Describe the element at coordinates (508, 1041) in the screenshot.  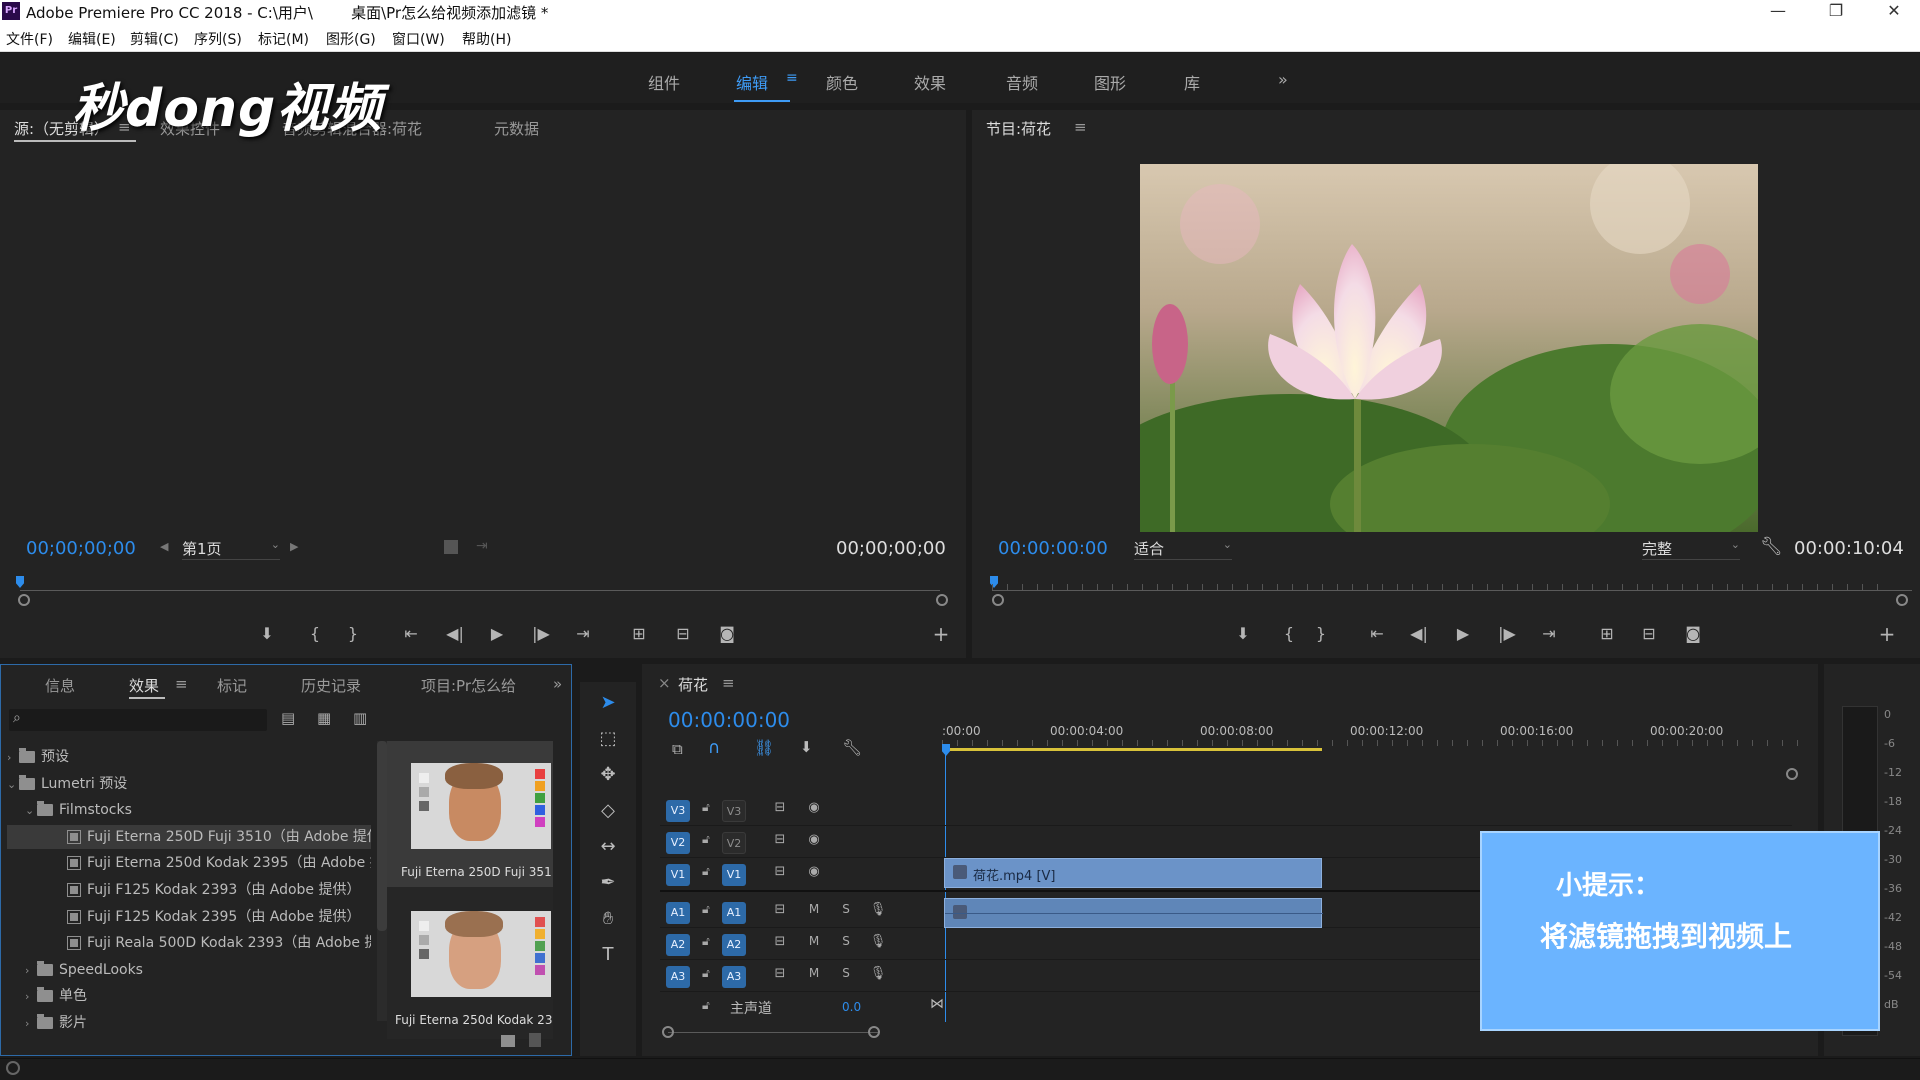
I see `new-bin-folder-icon` at that location.